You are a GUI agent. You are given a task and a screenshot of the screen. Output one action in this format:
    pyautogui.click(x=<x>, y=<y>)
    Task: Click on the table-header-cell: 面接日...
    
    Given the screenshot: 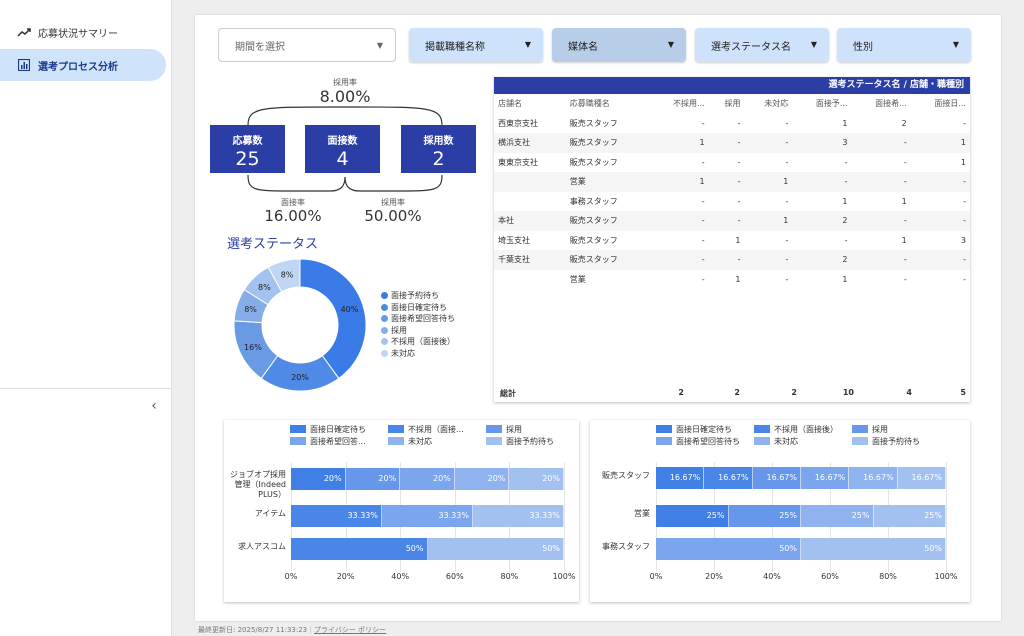 What is the action you would take?
    pyautogui.click(x=940, y=104)
    